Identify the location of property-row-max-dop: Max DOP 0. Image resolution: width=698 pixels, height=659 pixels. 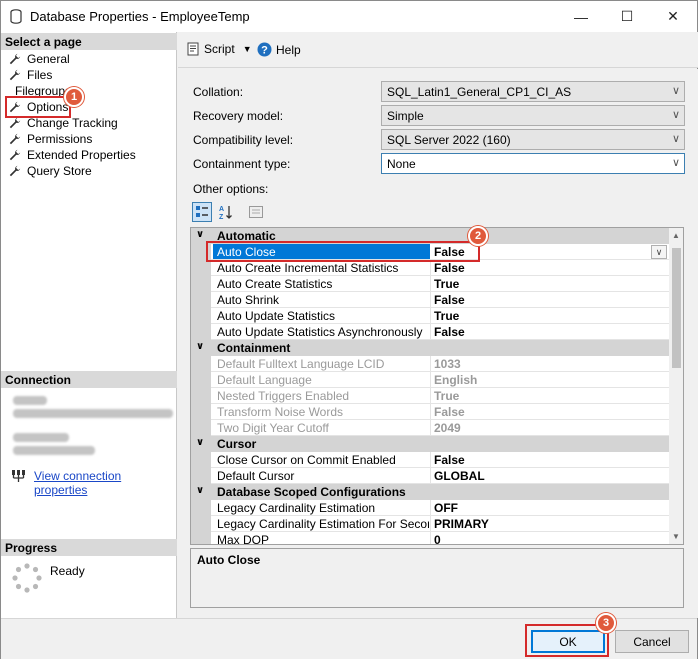
(430, 538).